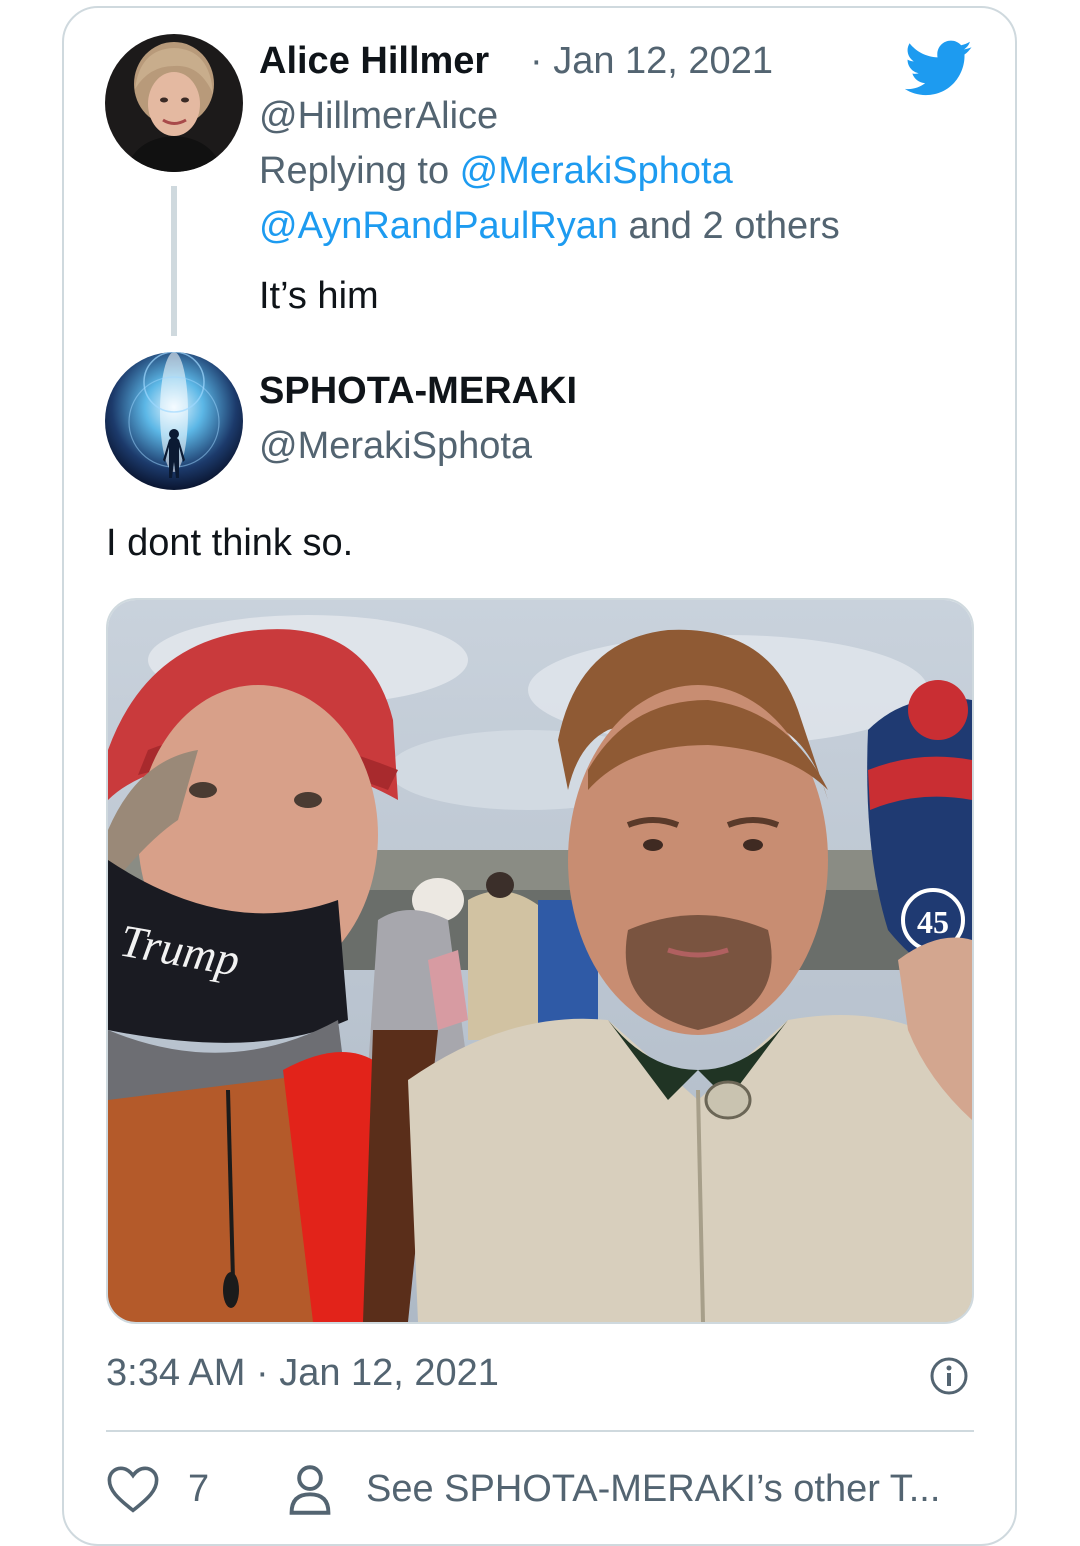 The height and width of the screenshot is (1546, 1080). What do you see at coordinates (133, 1491) in the screenshot?
I see `heart-icon` at bounding box center [133, 1491].